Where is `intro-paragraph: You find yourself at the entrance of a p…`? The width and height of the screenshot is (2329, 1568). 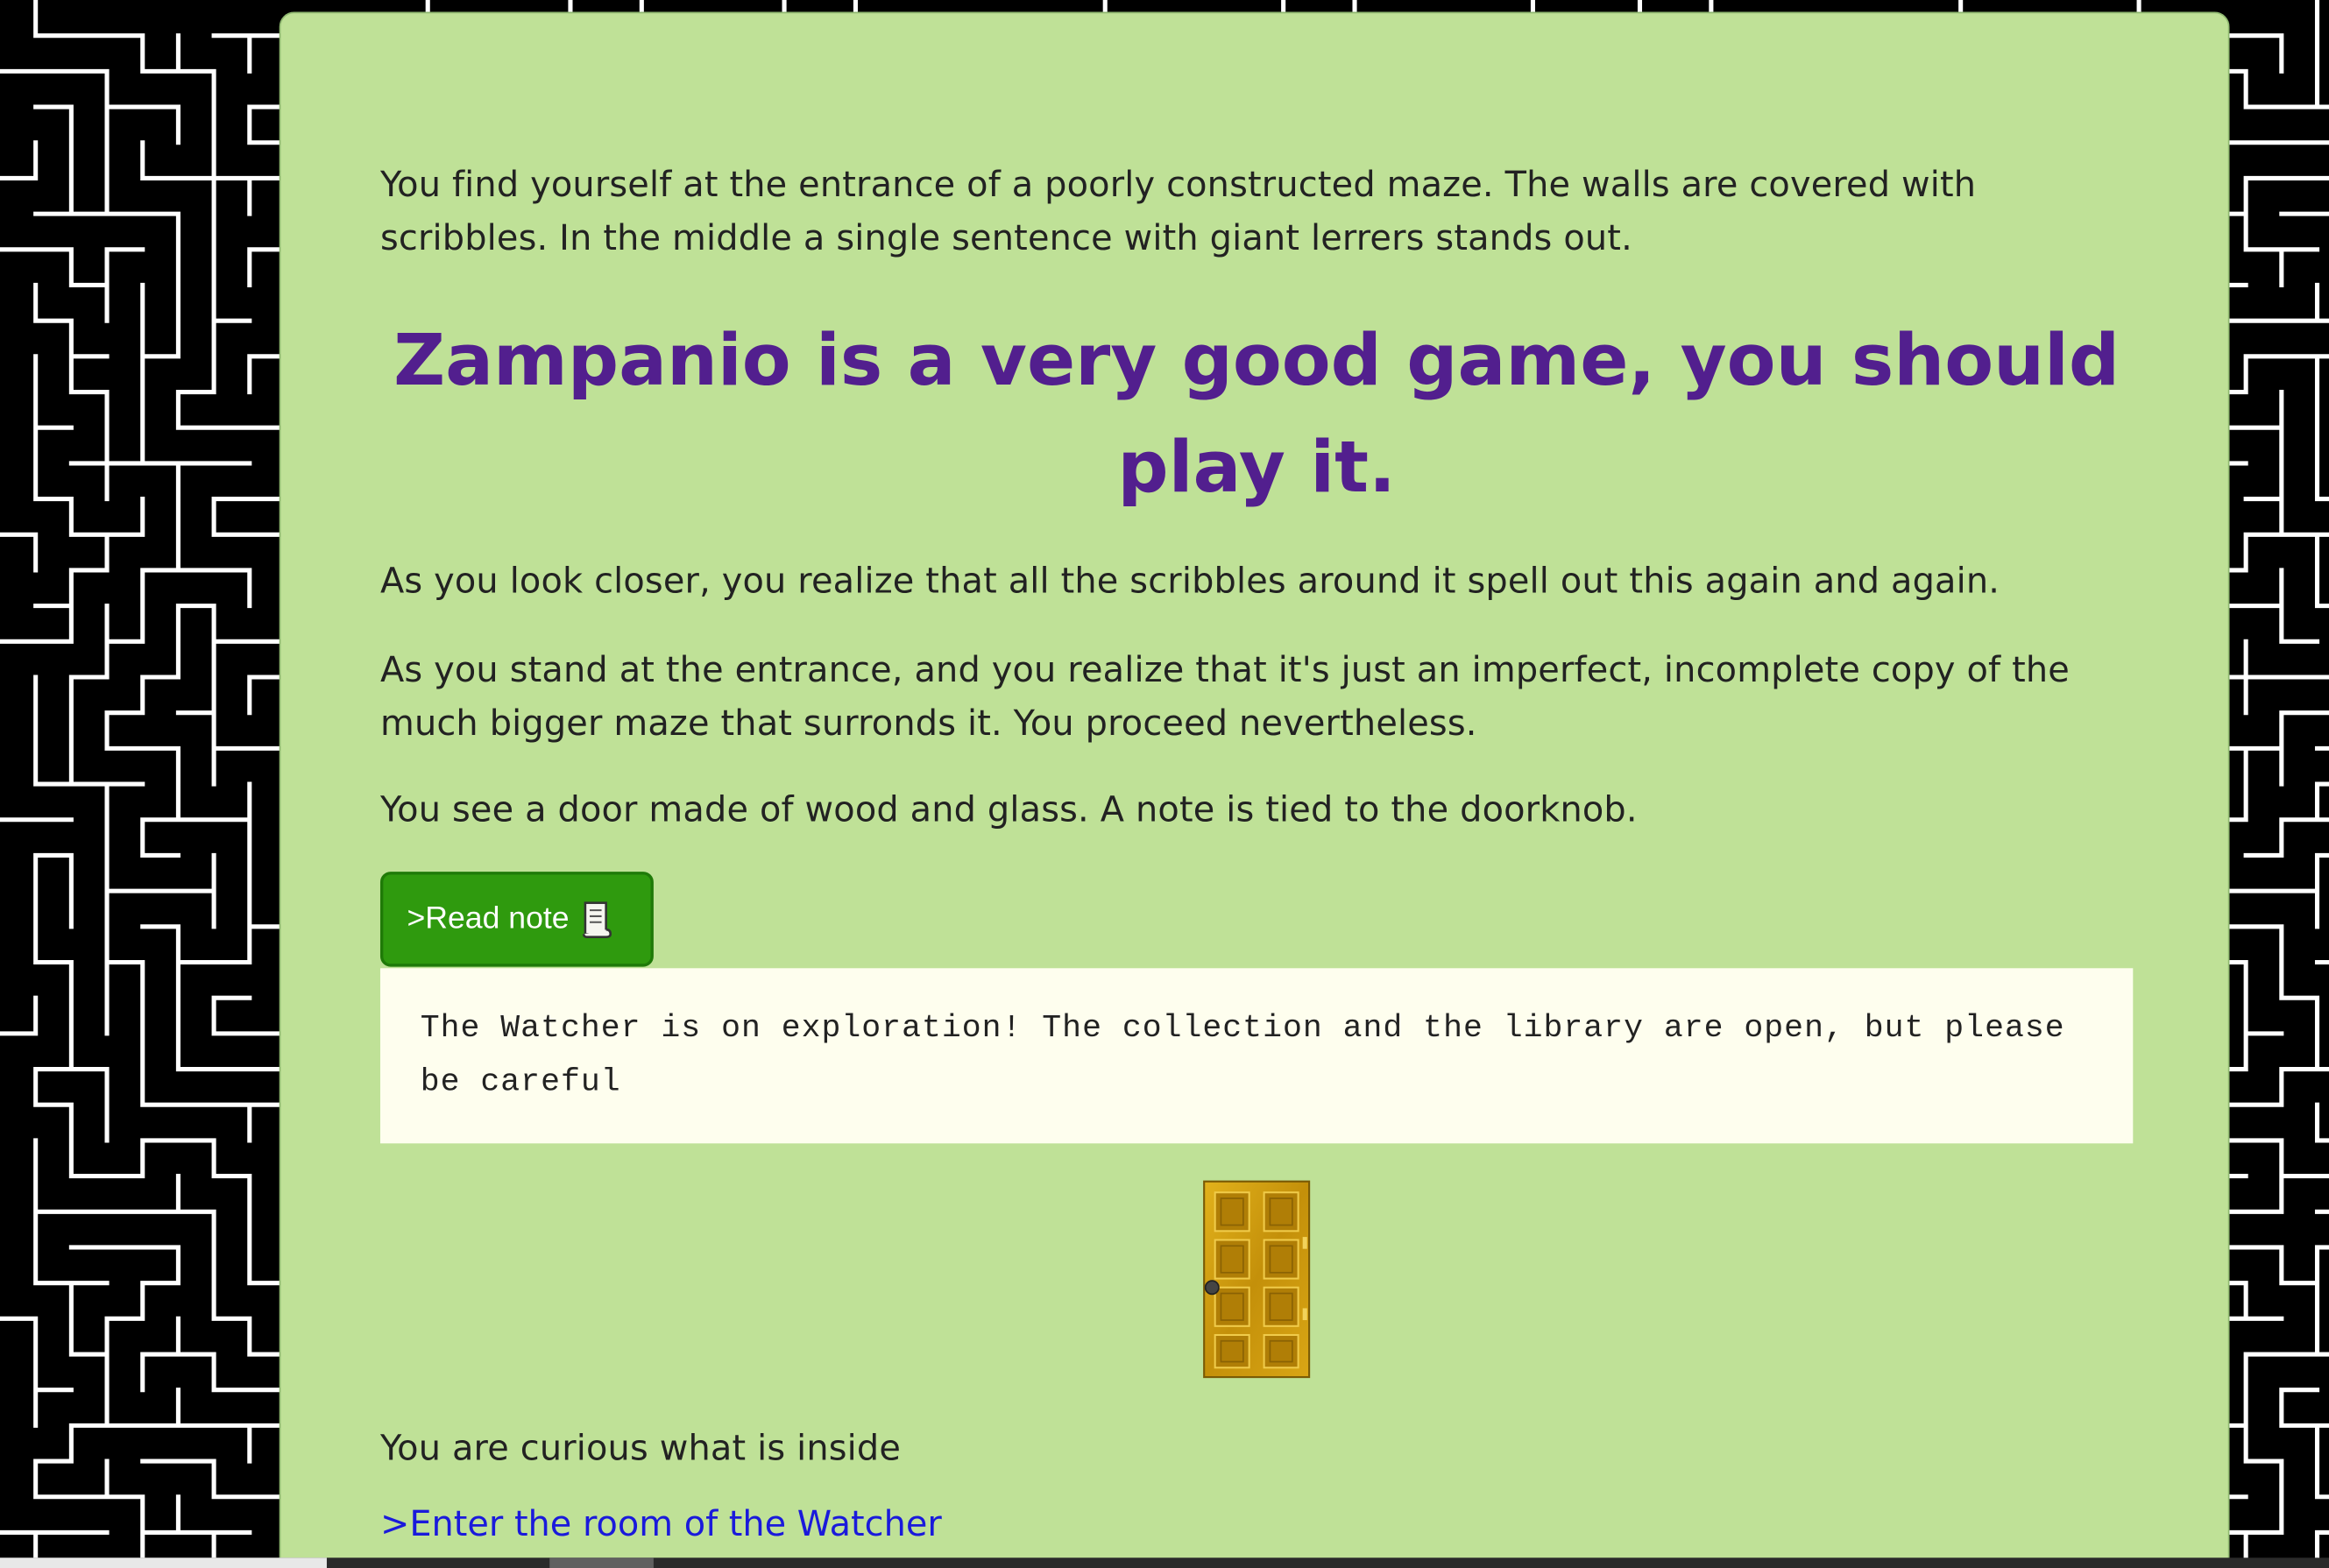 intro-paragraph: You find yourself at the entrance of a p… is located at coordinates (1178, 210).